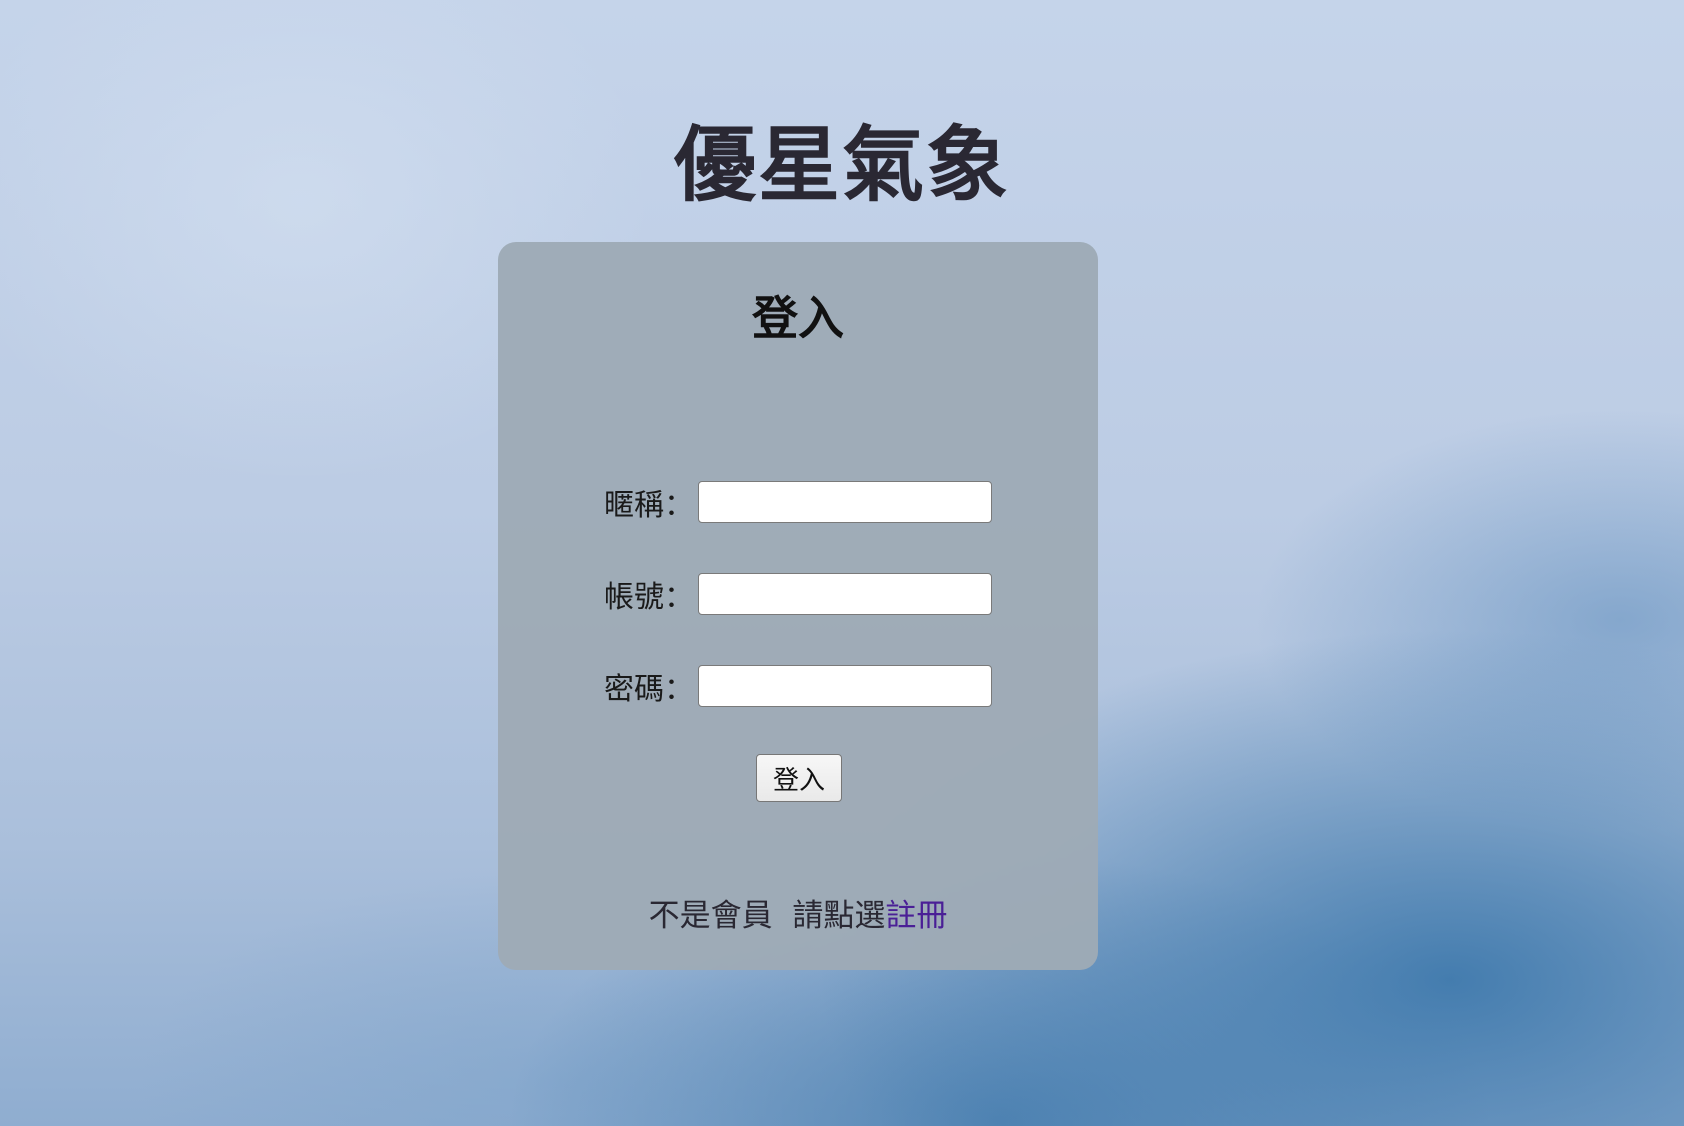  I want to click on nickname-label: 暱稱：, so click(649, 505).